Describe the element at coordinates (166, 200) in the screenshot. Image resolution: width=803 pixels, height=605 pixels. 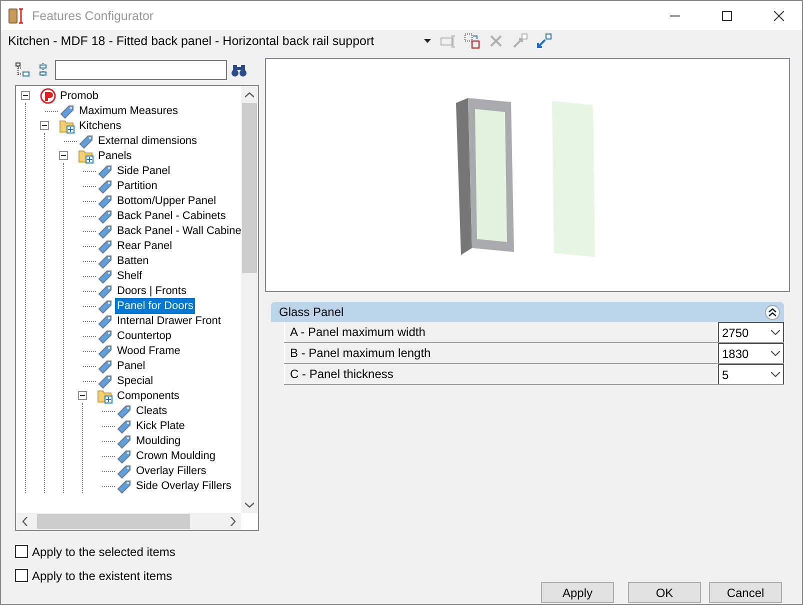
I see `tree-item: Bottom/Upper Panel` at that location.